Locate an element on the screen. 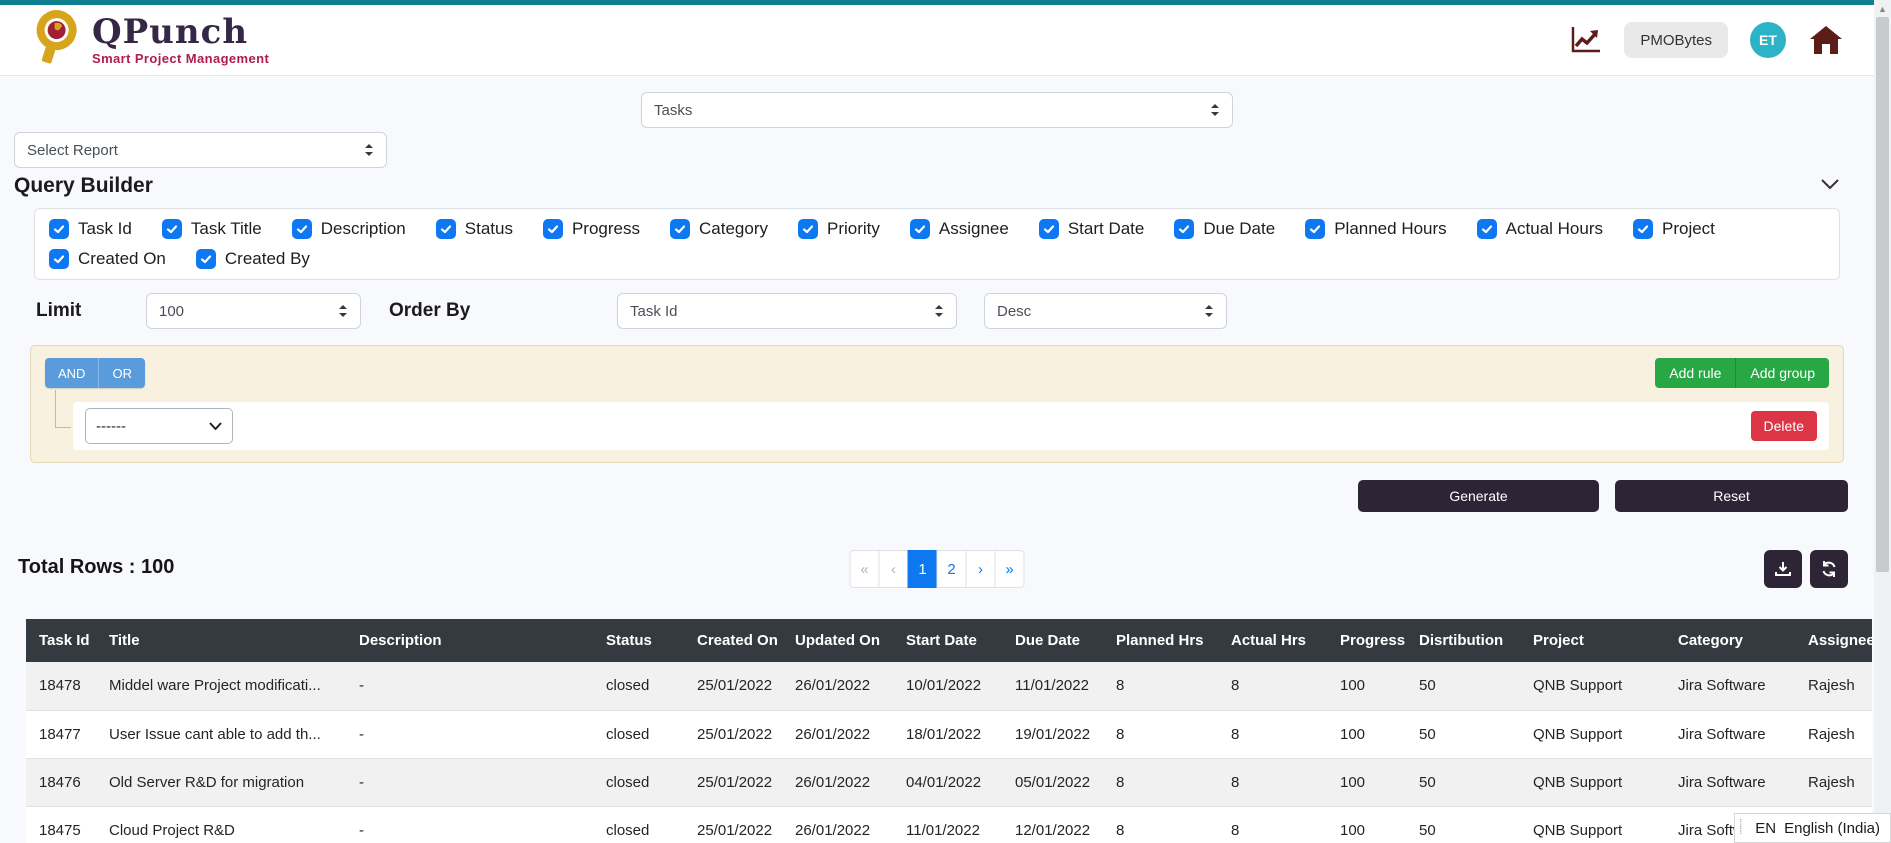 The width and height of the screenshot is (1891, 843). and-condition-button: AND is located at coordinates (72, 373).